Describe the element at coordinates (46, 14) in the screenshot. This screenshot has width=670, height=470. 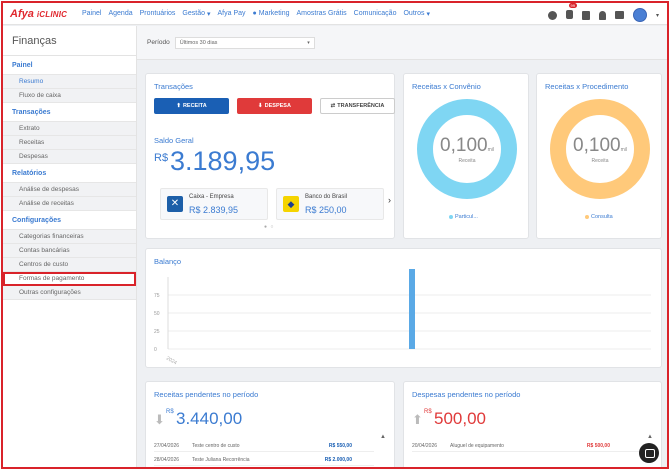
I see `logo: Afya iCLINIC` at that location.